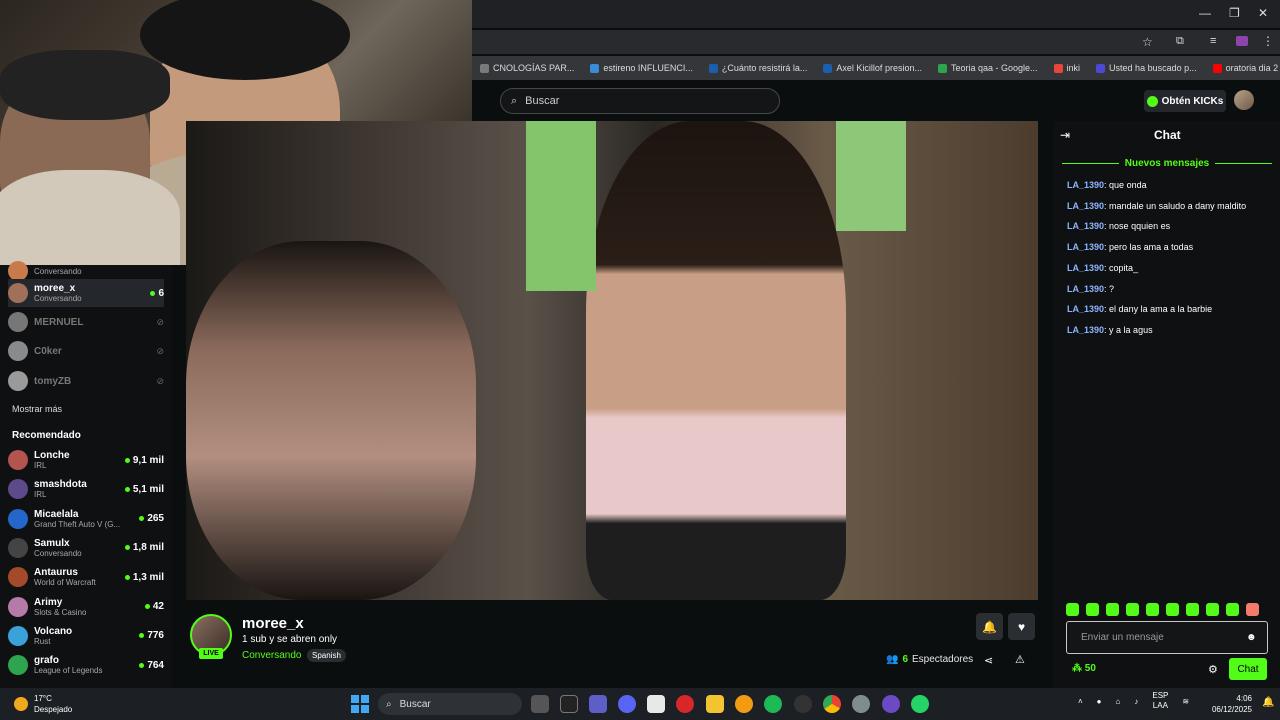 This screenshot has width=1280, height=720. Describe the element at coordinates (1167, 637) in the screenshot. I see `chat-input: Enviar un mensaje` at that location.